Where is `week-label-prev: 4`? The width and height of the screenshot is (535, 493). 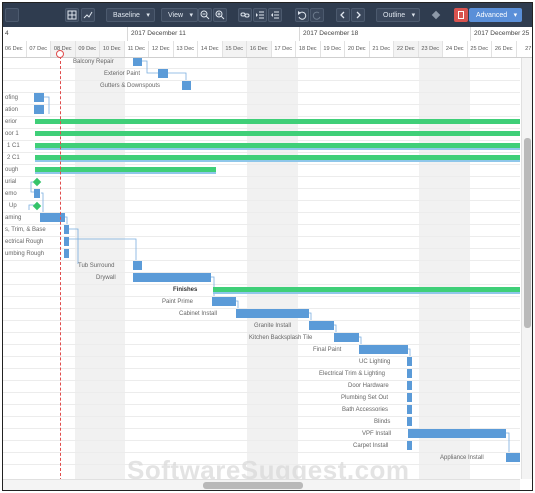 week-label-prev: 4 is located at coordinates (7, 33).